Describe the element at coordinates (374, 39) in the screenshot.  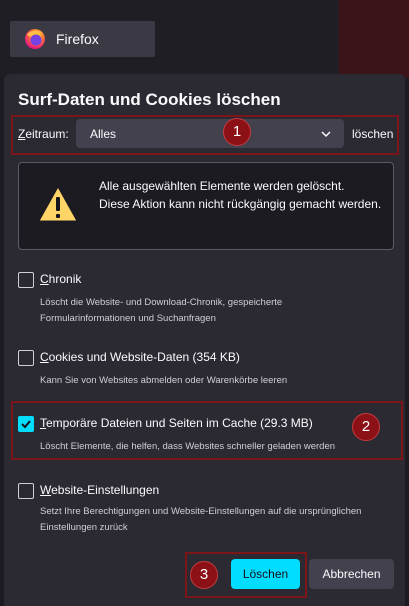
I see `toolbar-accent` at that location.